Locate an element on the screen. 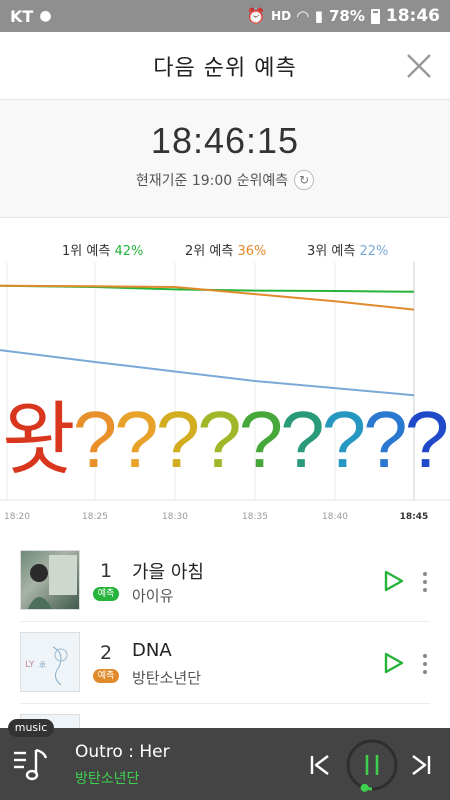  status-time: 18:46 is located at coordinates (412, 16).